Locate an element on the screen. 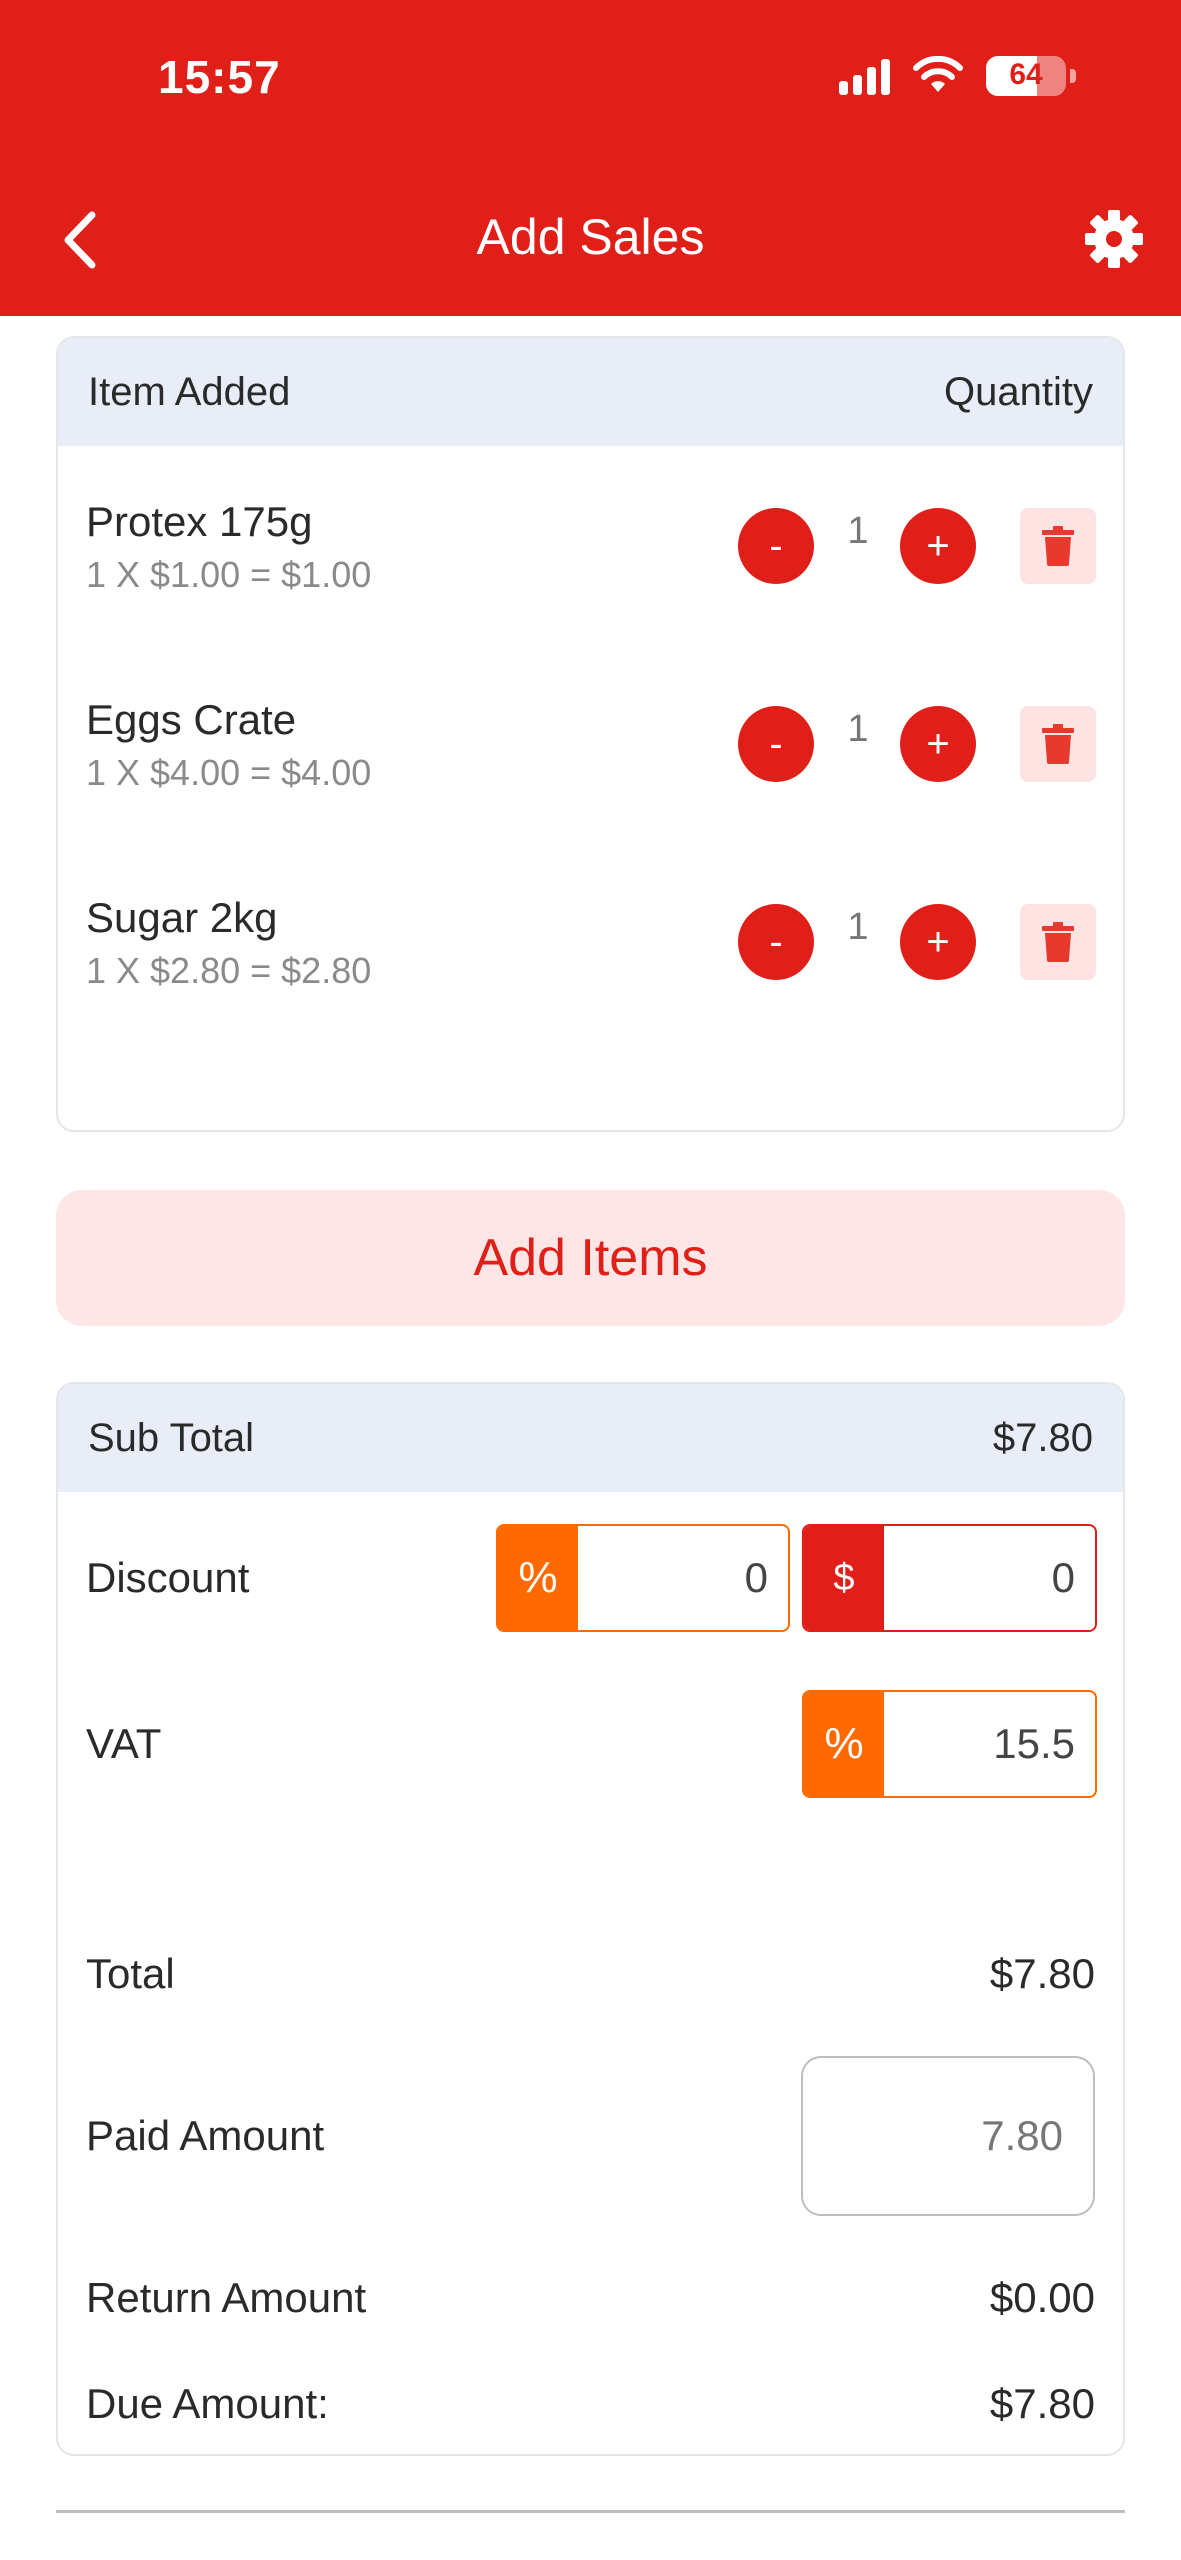 The height and width of the screenshot is (2560, 1181). header-quantity: Quantity is located at coordinates (1018, 391).